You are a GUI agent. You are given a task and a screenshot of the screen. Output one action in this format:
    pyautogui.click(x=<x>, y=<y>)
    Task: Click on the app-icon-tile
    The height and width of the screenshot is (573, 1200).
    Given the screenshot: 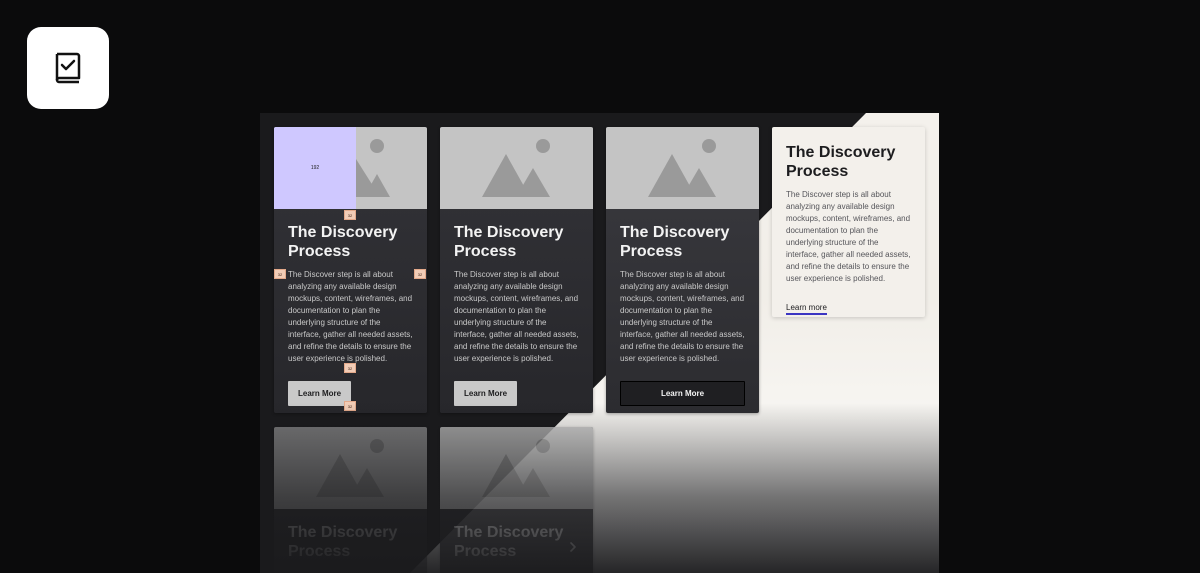 What is the action you would take?
    pyautogui.click(x=68, y=68)
    